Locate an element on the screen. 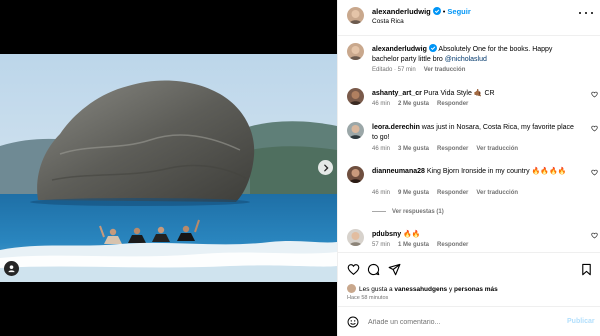 The width and height of the screenshot is (600, 336). comment-emoji: 🔥🔥🔥🔥 is located at coordinates (549, 171).